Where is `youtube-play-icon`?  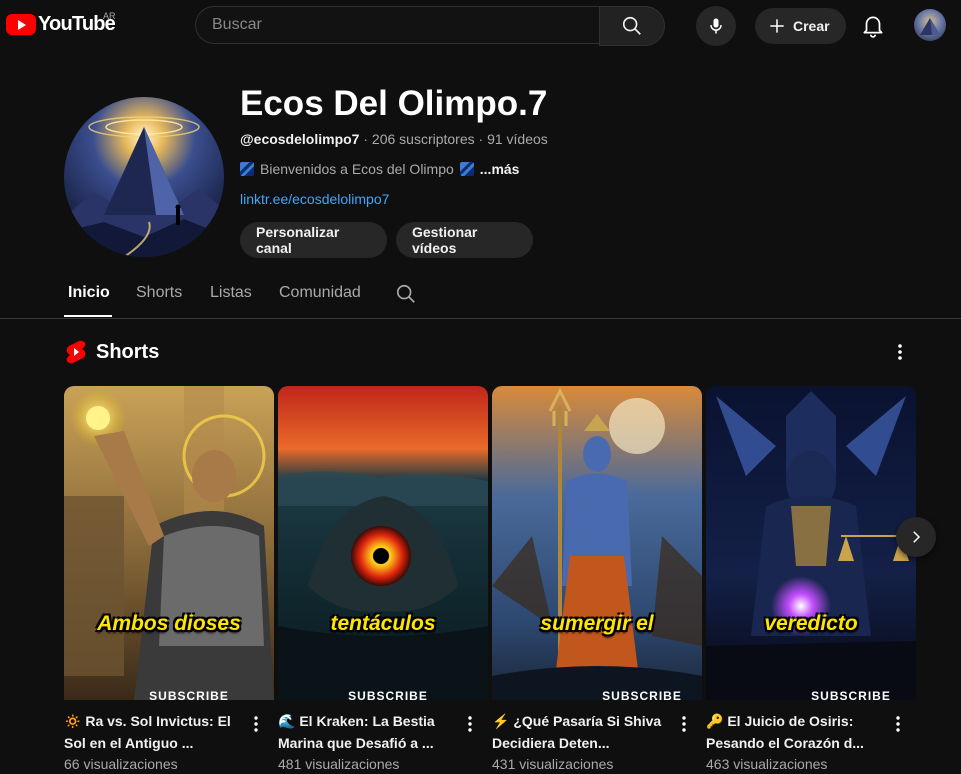
youtube-play-icon is located at coordinates (21, 24).